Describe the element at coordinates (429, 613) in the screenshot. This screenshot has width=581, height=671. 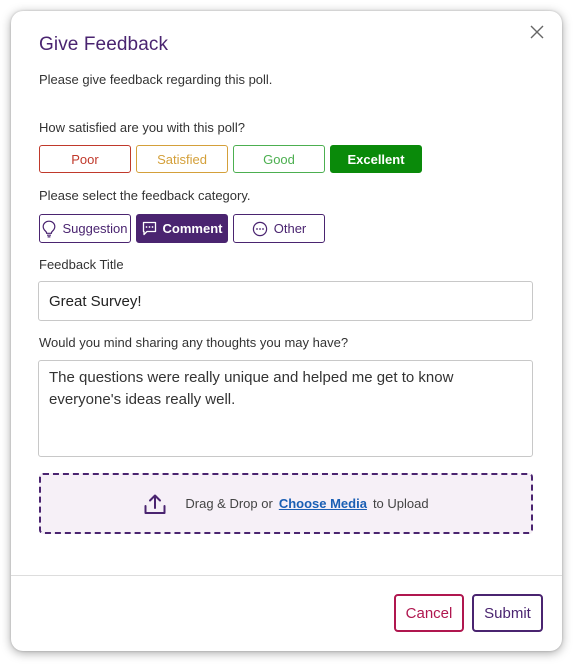
I see `cancel-button: Cancel` at that location.